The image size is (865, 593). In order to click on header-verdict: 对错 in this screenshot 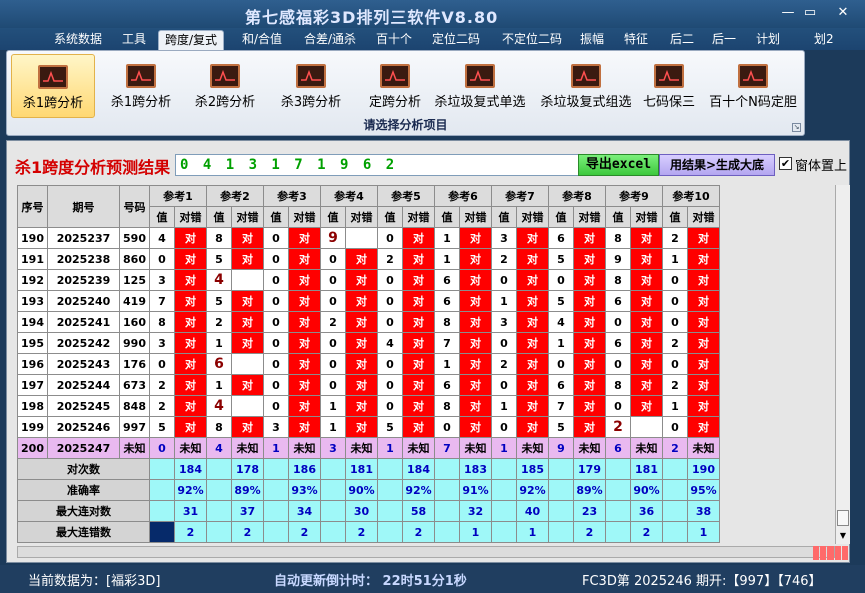, I will do `click(532, 217)`.